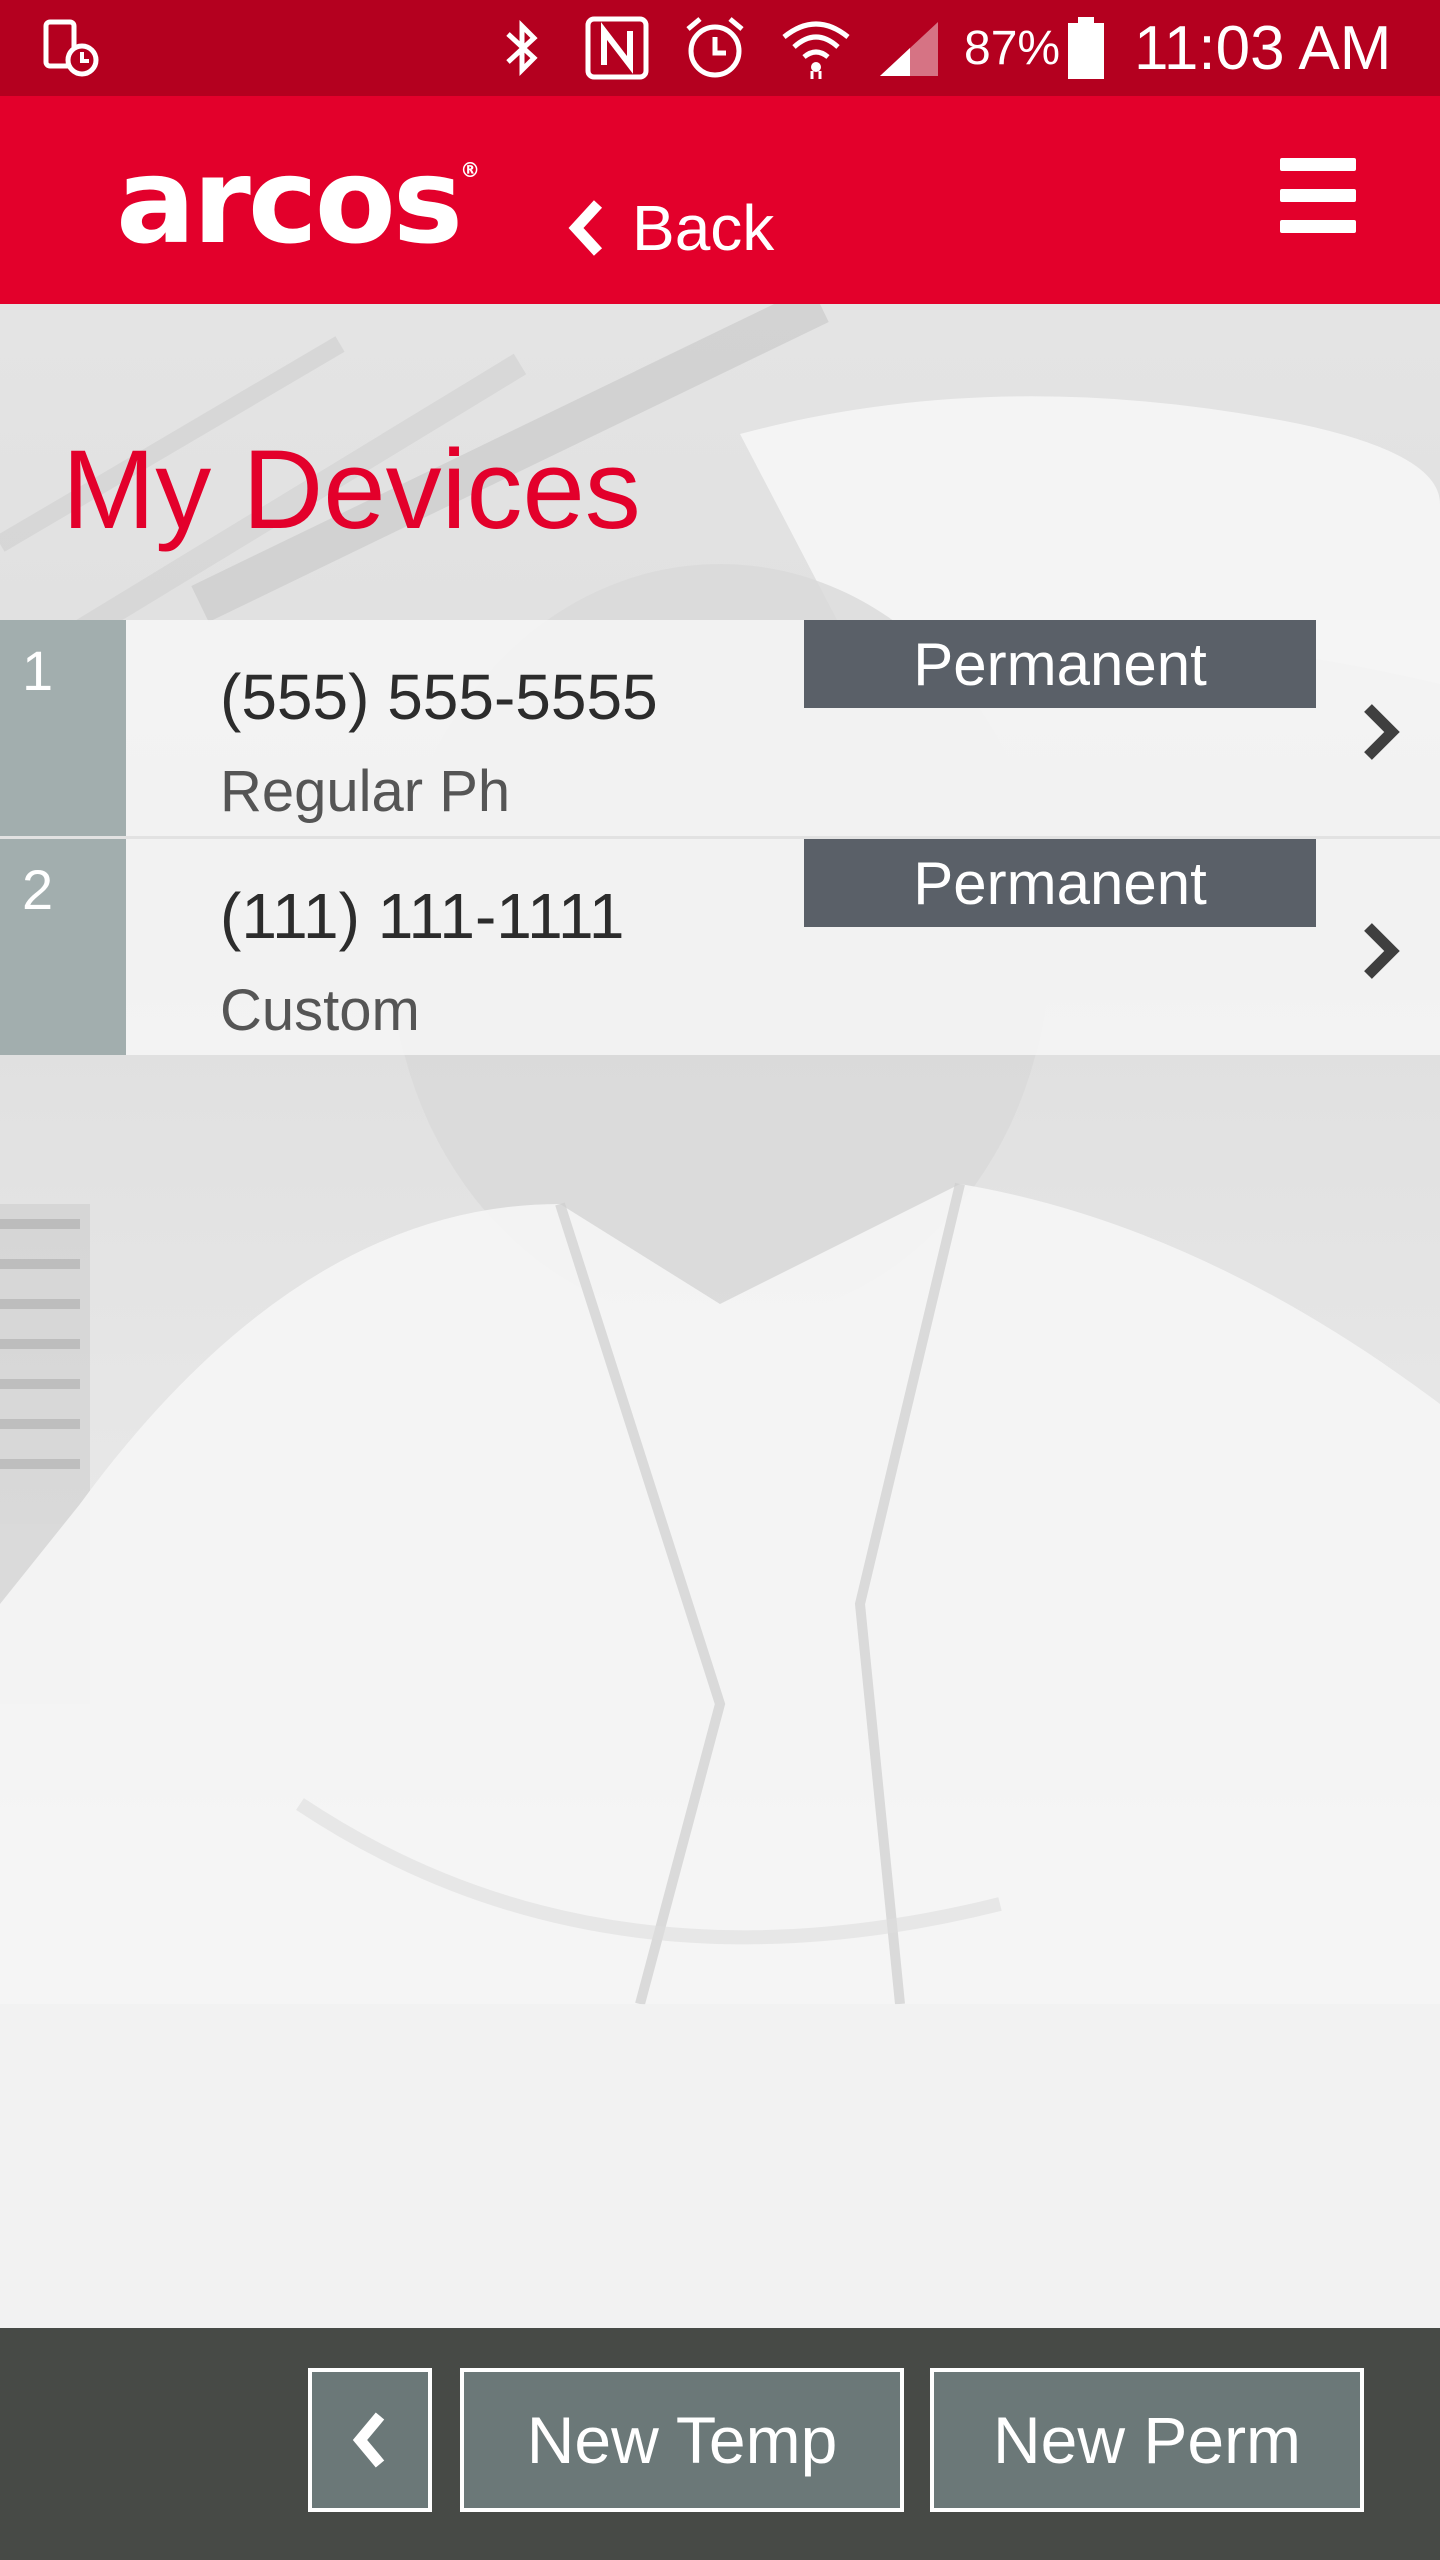 This screenshot has height=2560, width=1440. I want to click on bluetooth-icon, so click(522, 48).